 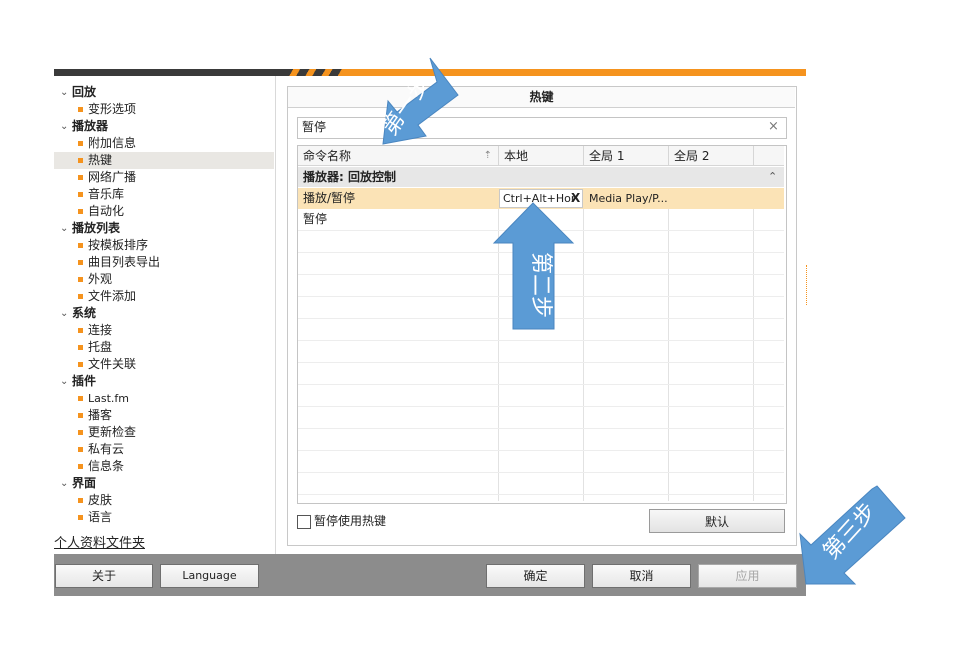 I want to click on step3-arrow: 第三步, so click(x=852, y=535).